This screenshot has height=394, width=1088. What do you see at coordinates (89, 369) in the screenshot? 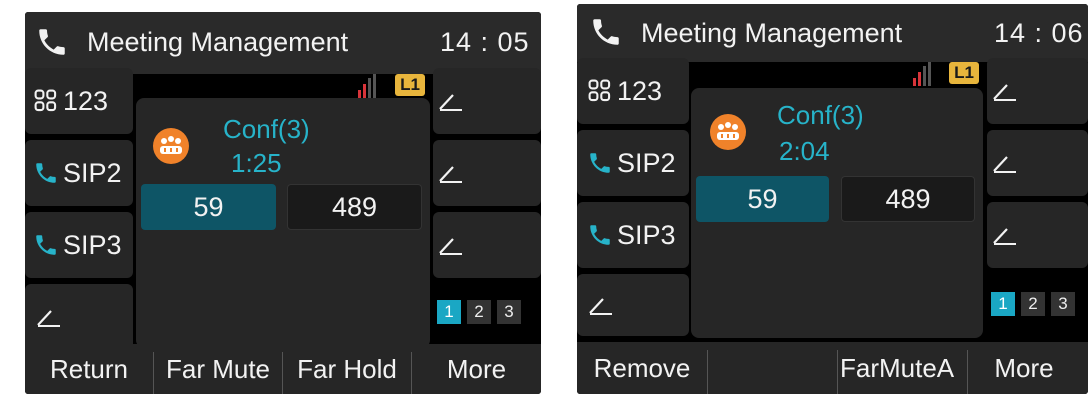
I see `softkey-return: Return` at bounding box center [89, 369].